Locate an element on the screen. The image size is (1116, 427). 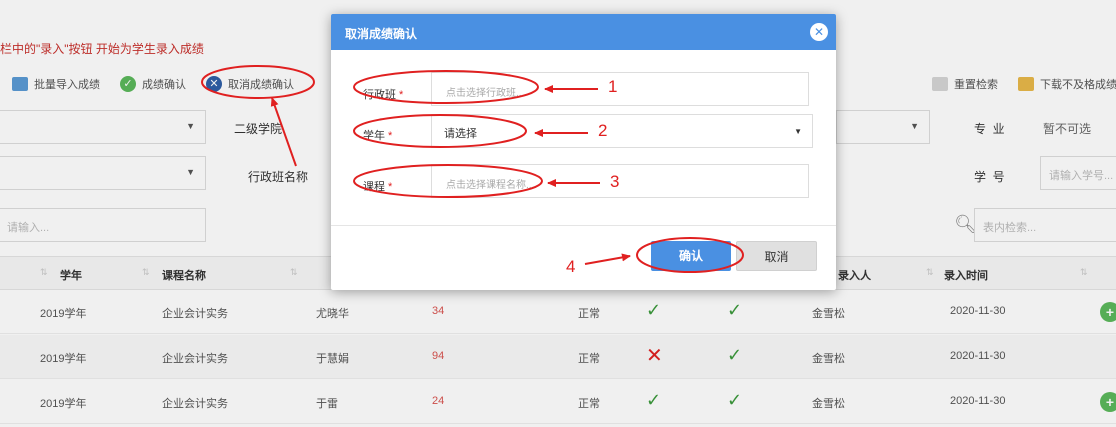
annotation-number-3: 3 is located at coordinates (615, 181).